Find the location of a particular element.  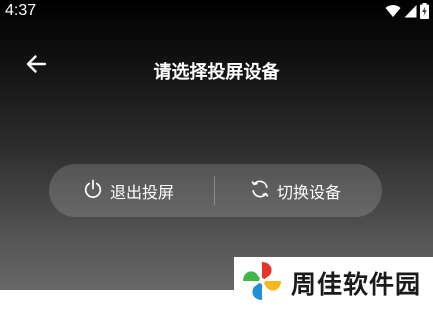

power-icon is located at coordinates (96, 191).